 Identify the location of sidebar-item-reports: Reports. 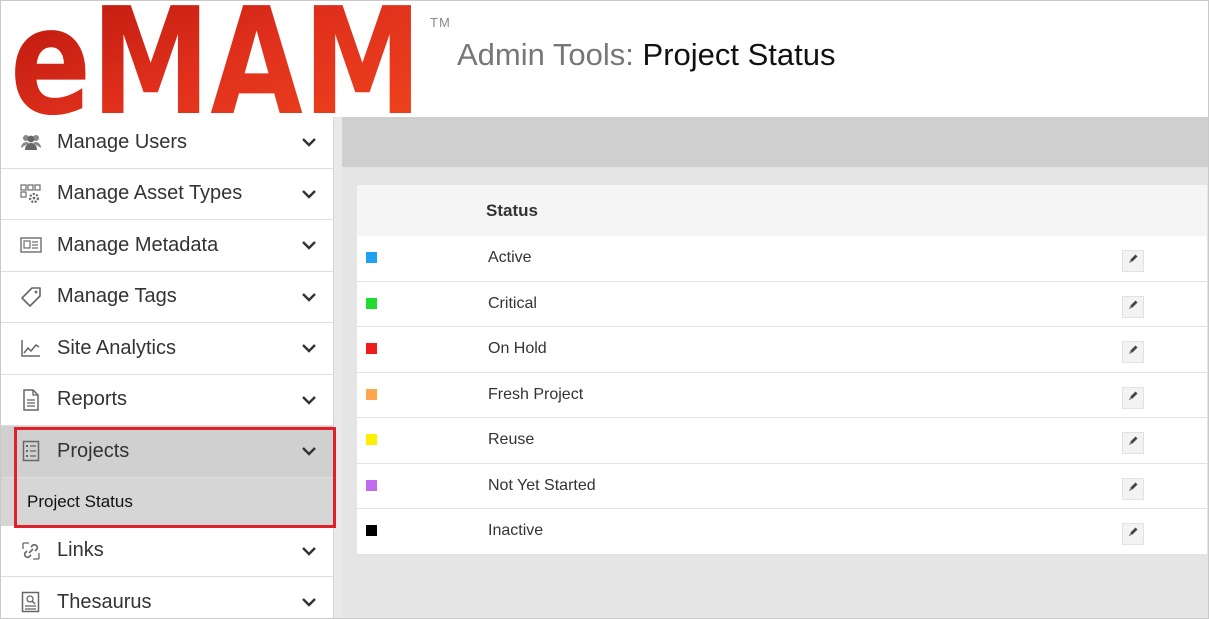
(167, 400).